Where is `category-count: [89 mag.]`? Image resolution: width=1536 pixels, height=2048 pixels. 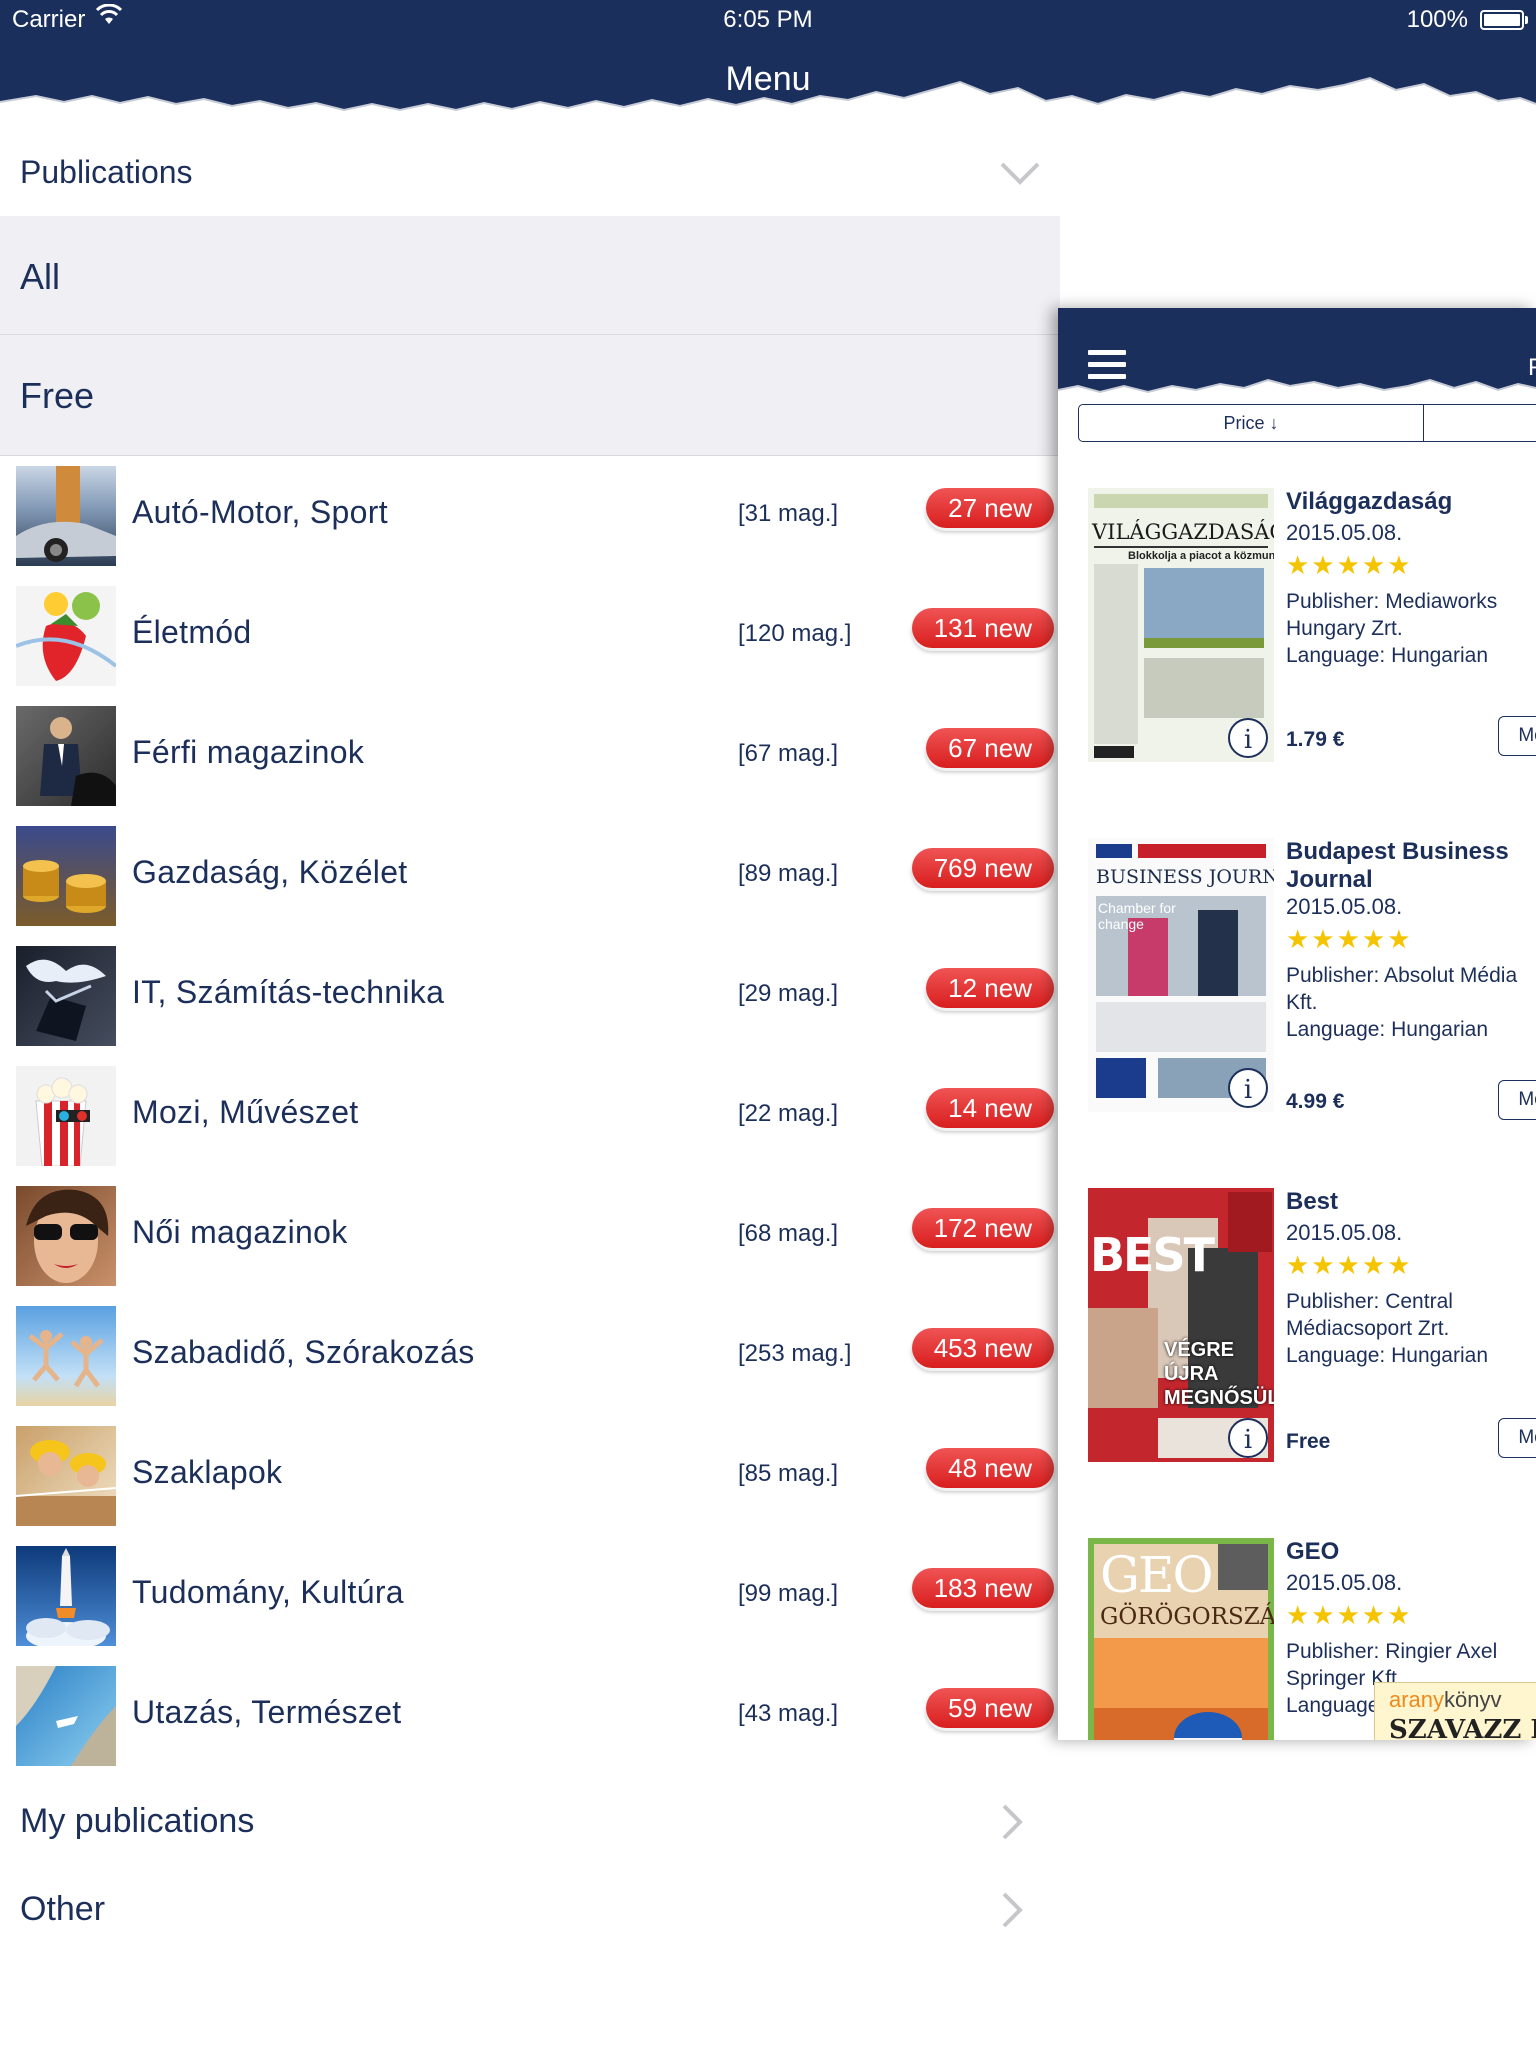 category-count: [89 mag.] is located at coordinates (788, 873).